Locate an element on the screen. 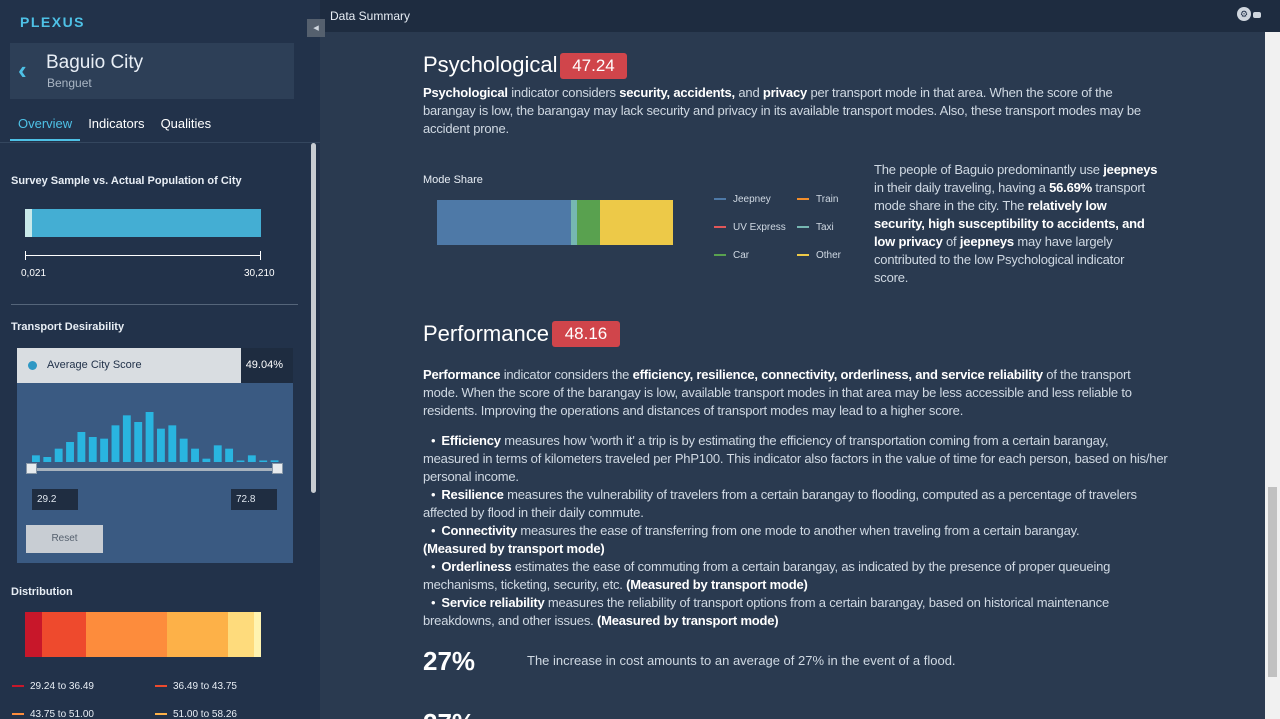  back-arrow-icon: ‹ is located at coordinates (28, 70).